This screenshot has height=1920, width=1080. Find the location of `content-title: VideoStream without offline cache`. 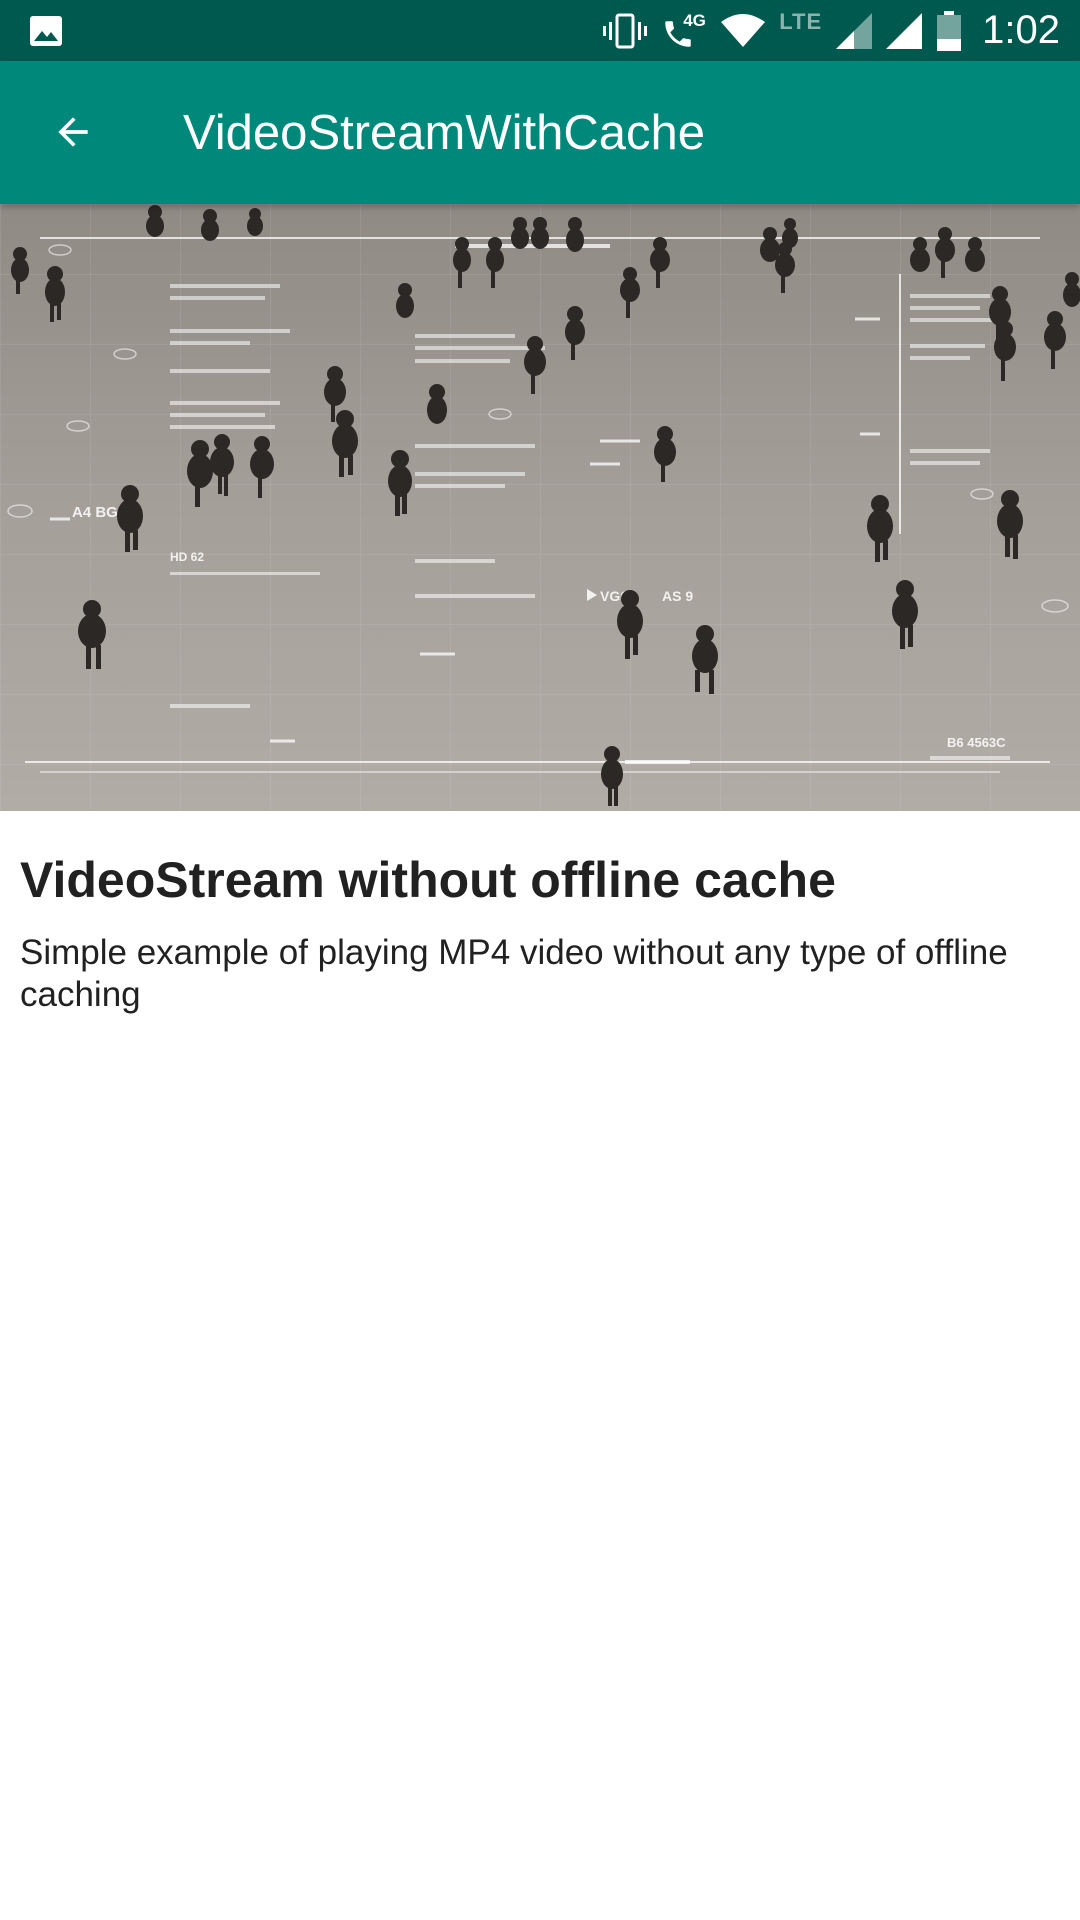

content-title: VideoStream without offline cache is located at coordinates (428, 880).